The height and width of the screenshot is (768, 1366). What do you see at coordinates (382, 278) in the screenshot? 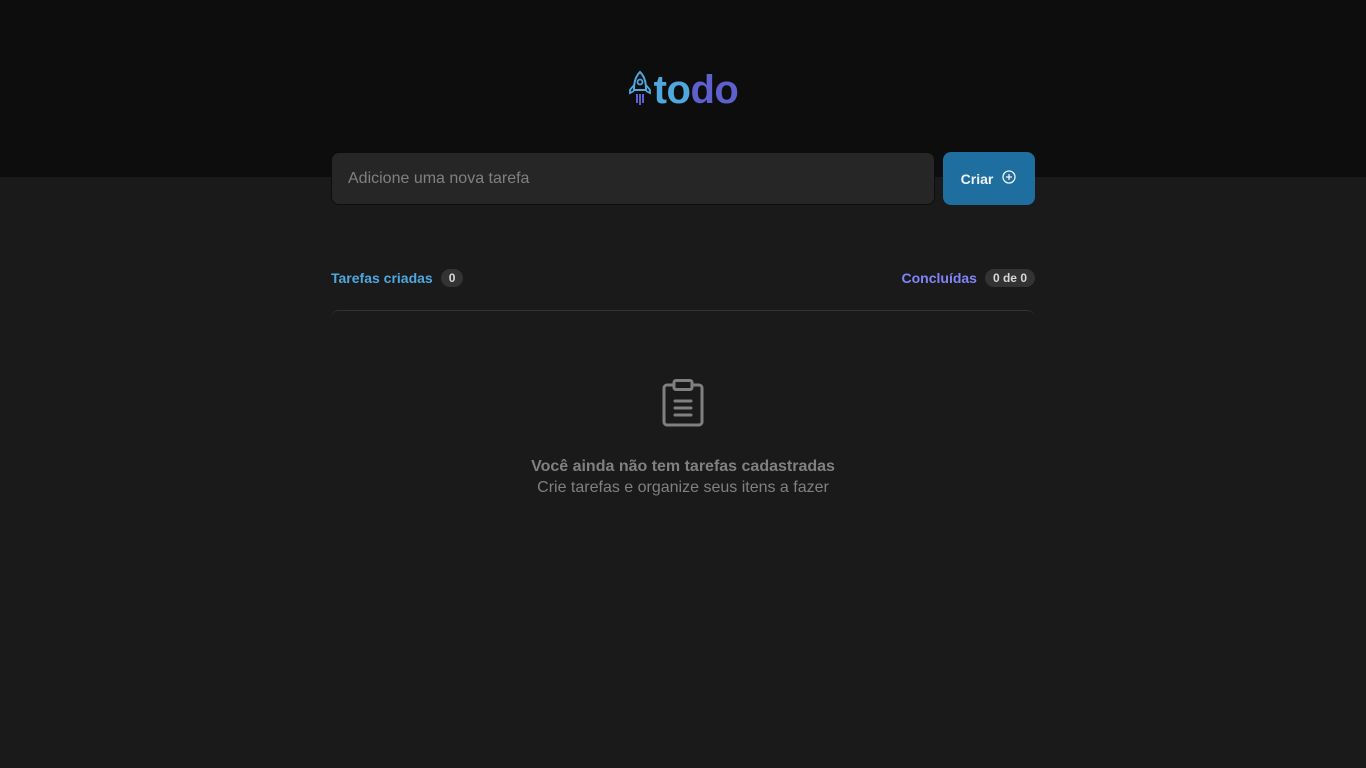
I see `created-label: Tarefas criadas` at bounding box center [382, 278].